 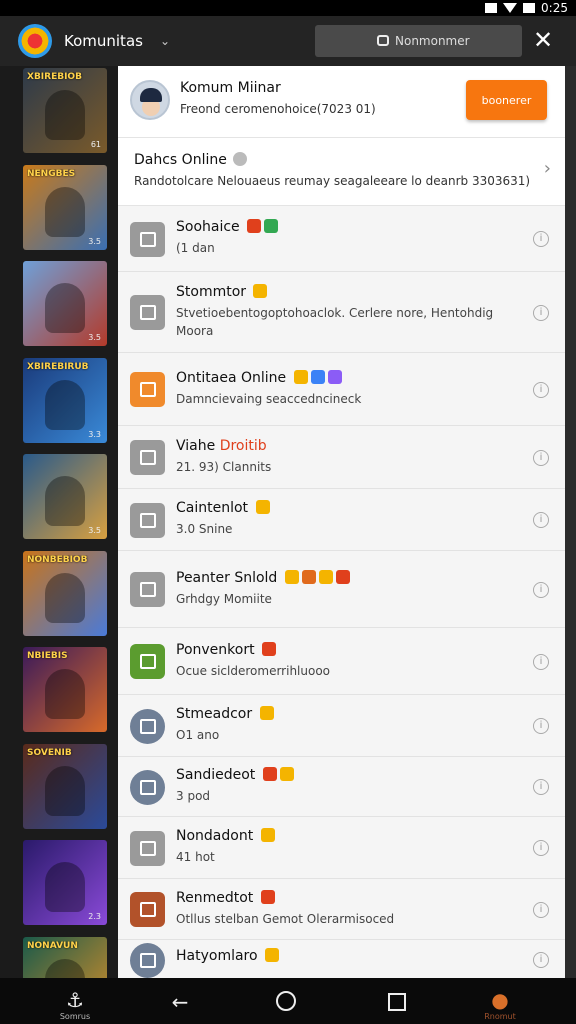 I want to click on search-label: Nonmonmer, so click(x=432, y=41).